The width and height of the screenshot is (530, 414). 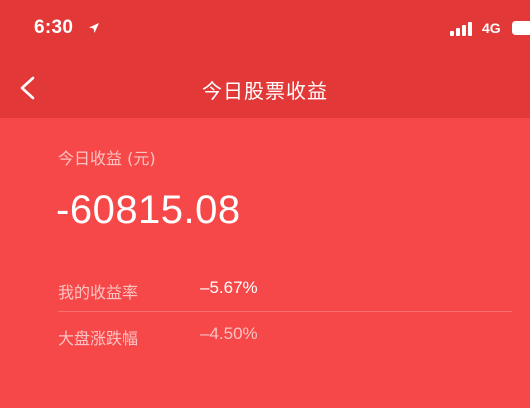 What do you see at coordinates (285, 289) in the screenshot?
I see `my-return-row: 我的收益率 –5.67%` at bounding box center [285, 289].